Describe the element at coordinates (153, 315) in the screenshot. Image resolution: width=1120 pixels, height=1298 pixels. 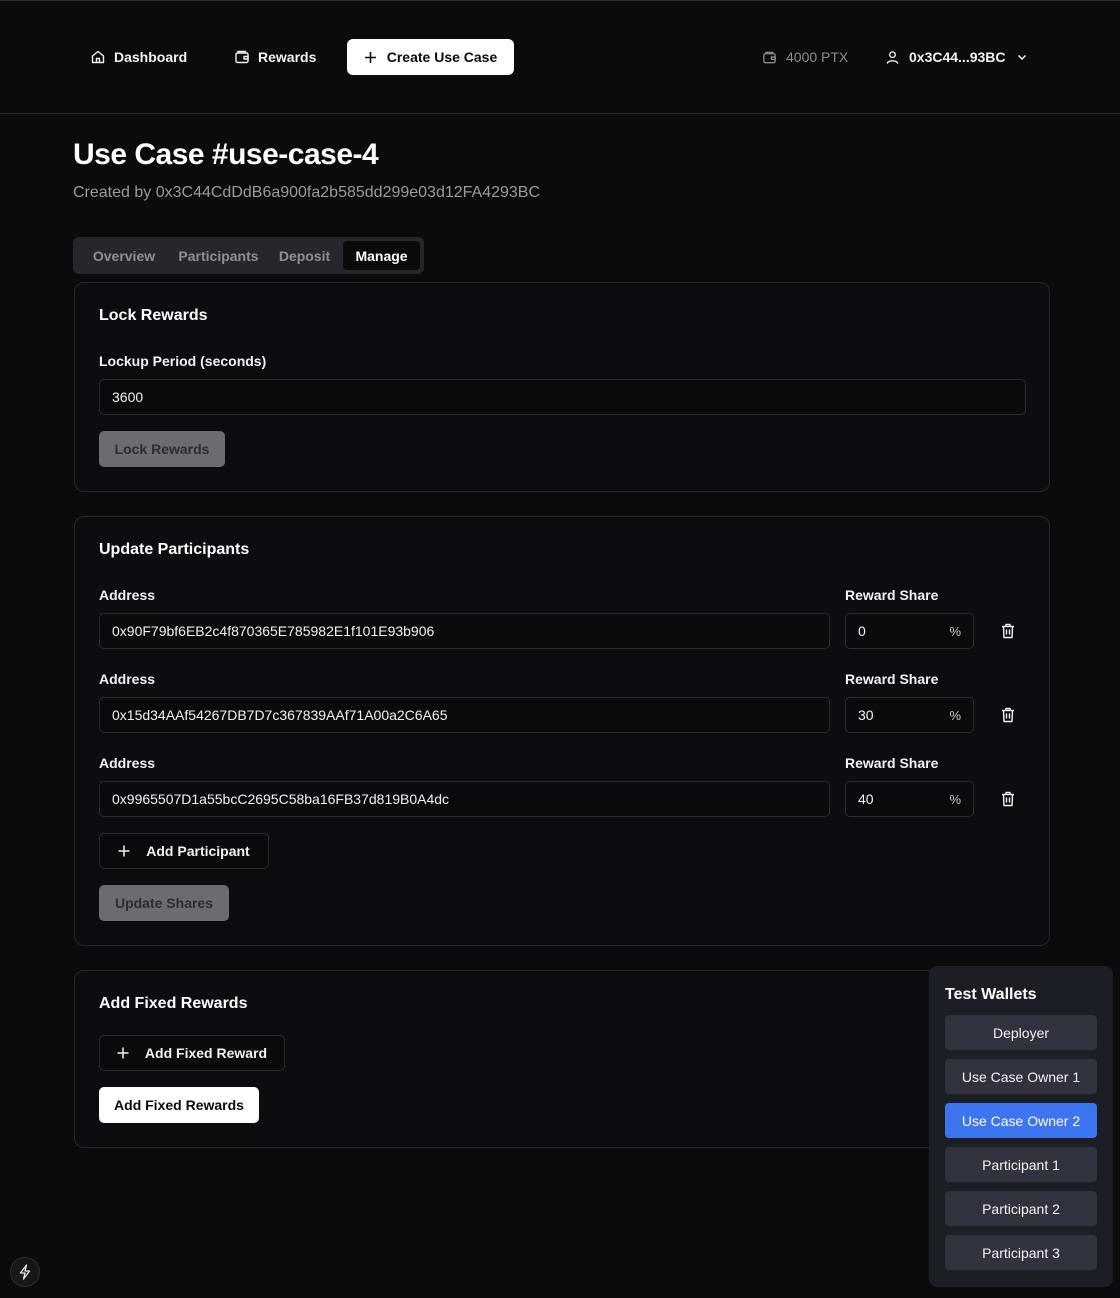
I see `lock-rewards-title: Lock Rewards` at that location.